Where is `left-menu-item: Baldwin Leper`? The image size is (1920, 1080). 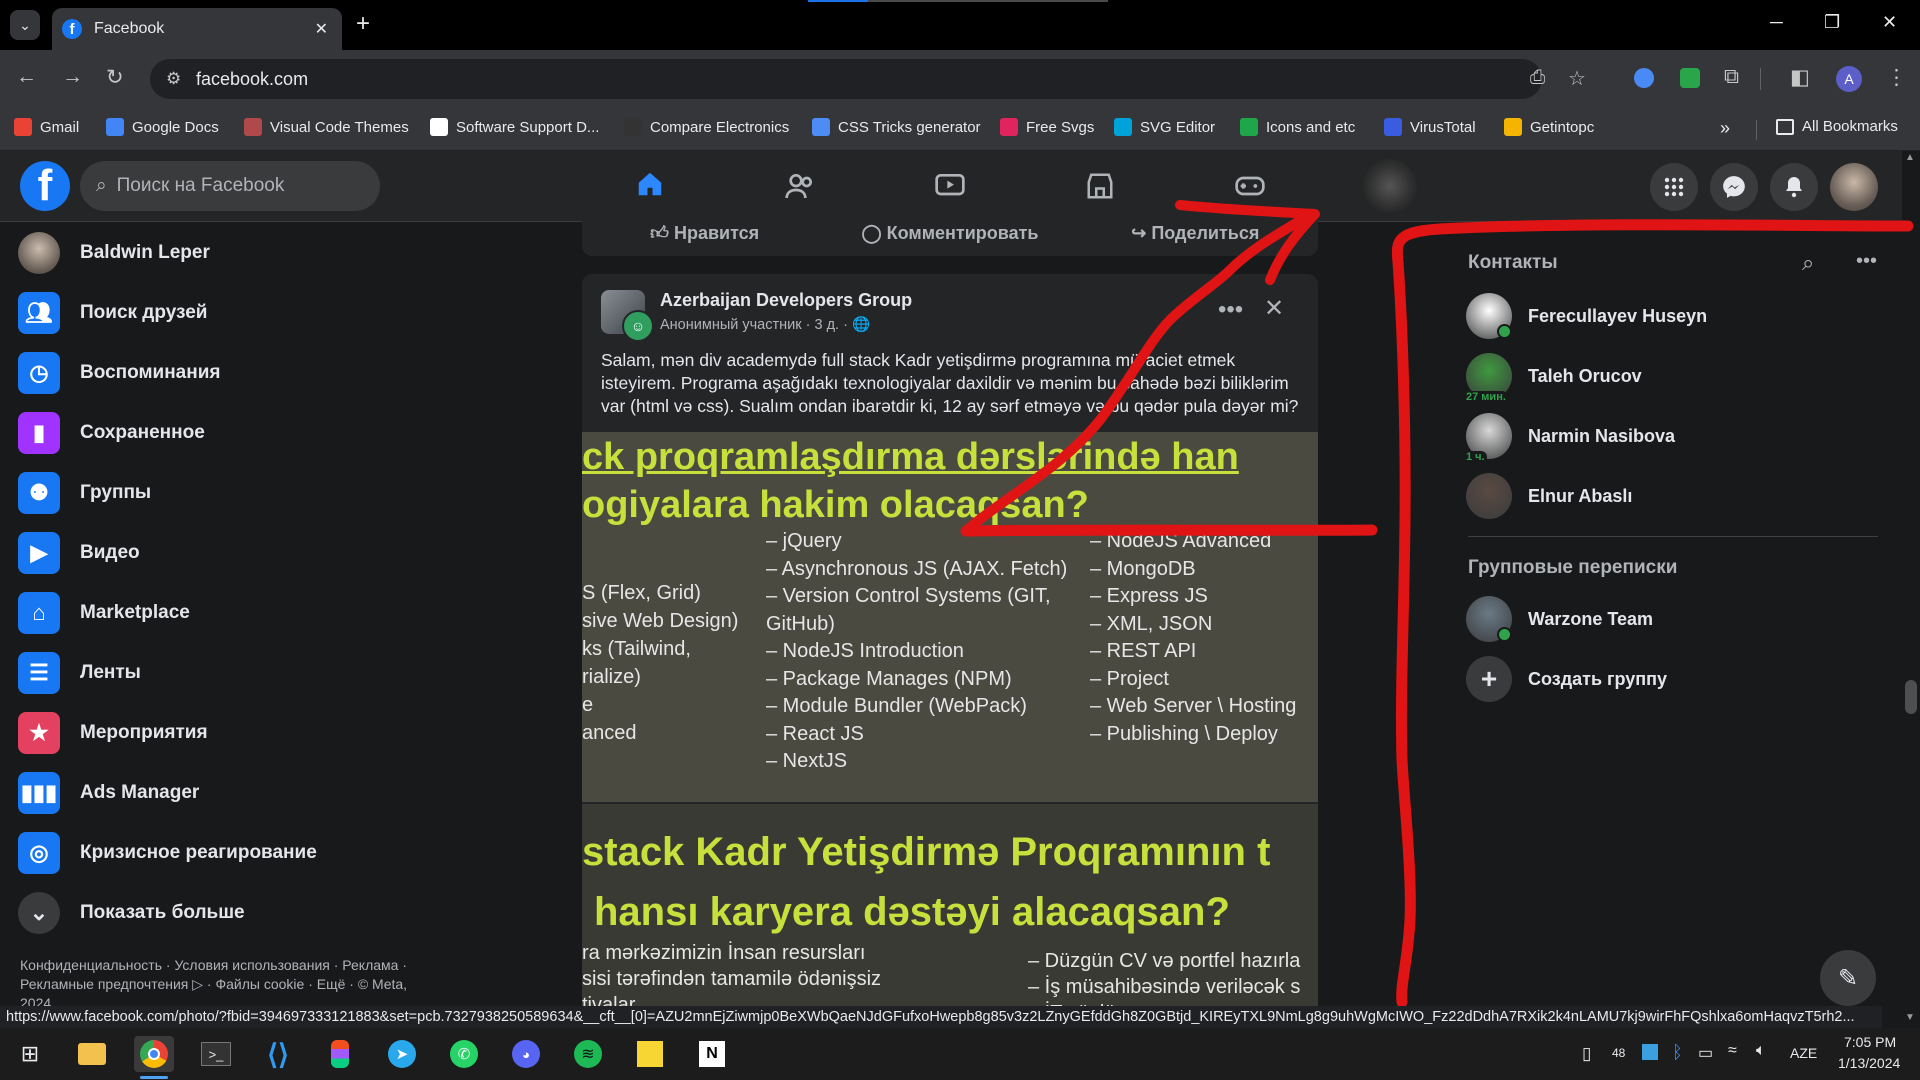 left-menu-item: Baldwin Leper is located at coordinates (114, 253).